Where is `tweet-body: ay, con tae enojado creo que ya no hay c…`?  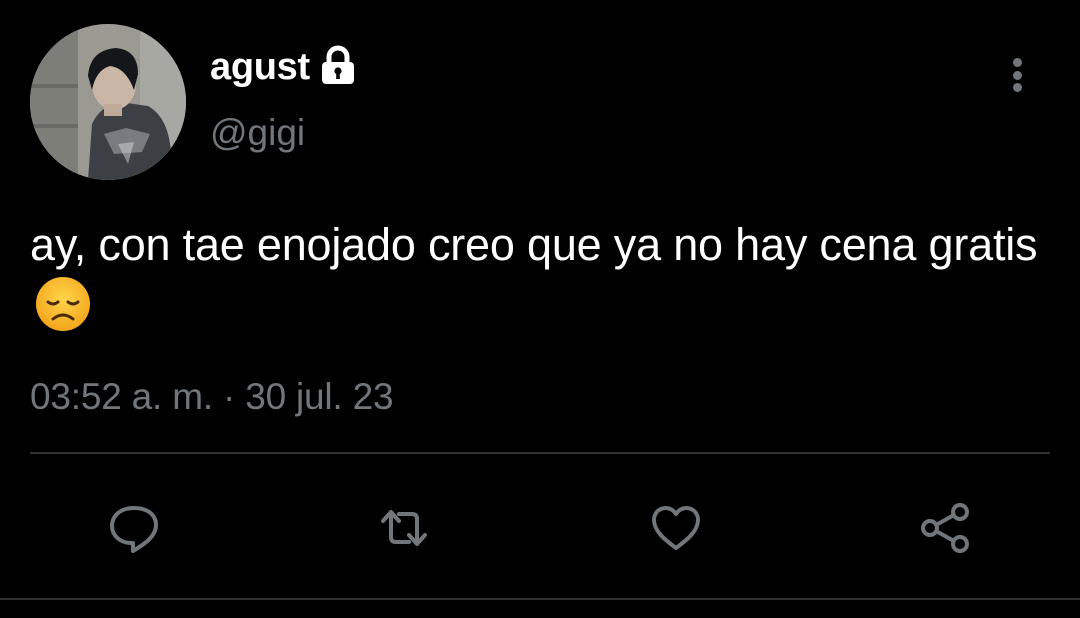 tweet-body: ay, con tae enojado creo que ya no hay c… is located at coordinates (534, 244).